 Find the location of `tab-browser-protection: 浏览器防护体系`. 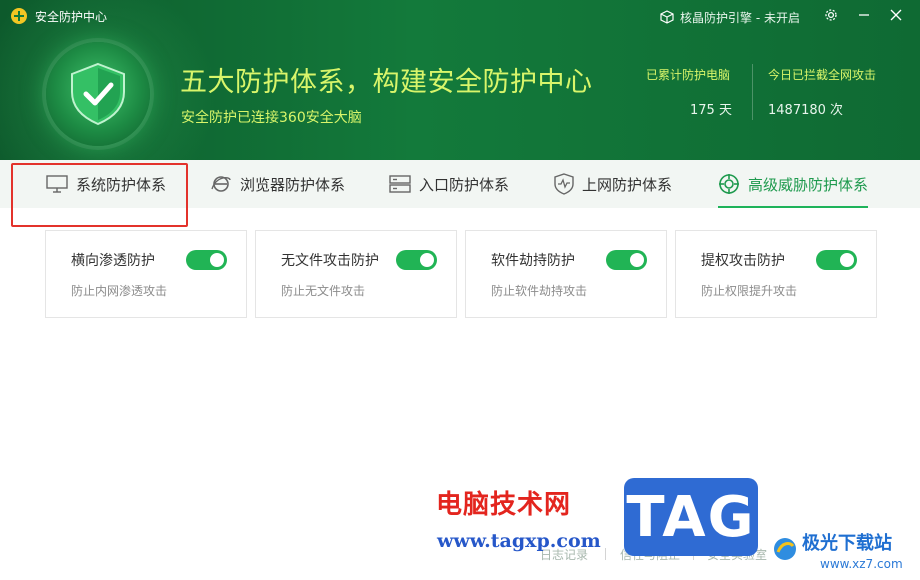

tab-browser-protection: 浏览器防护体系 is located at coordinates (277, 184).